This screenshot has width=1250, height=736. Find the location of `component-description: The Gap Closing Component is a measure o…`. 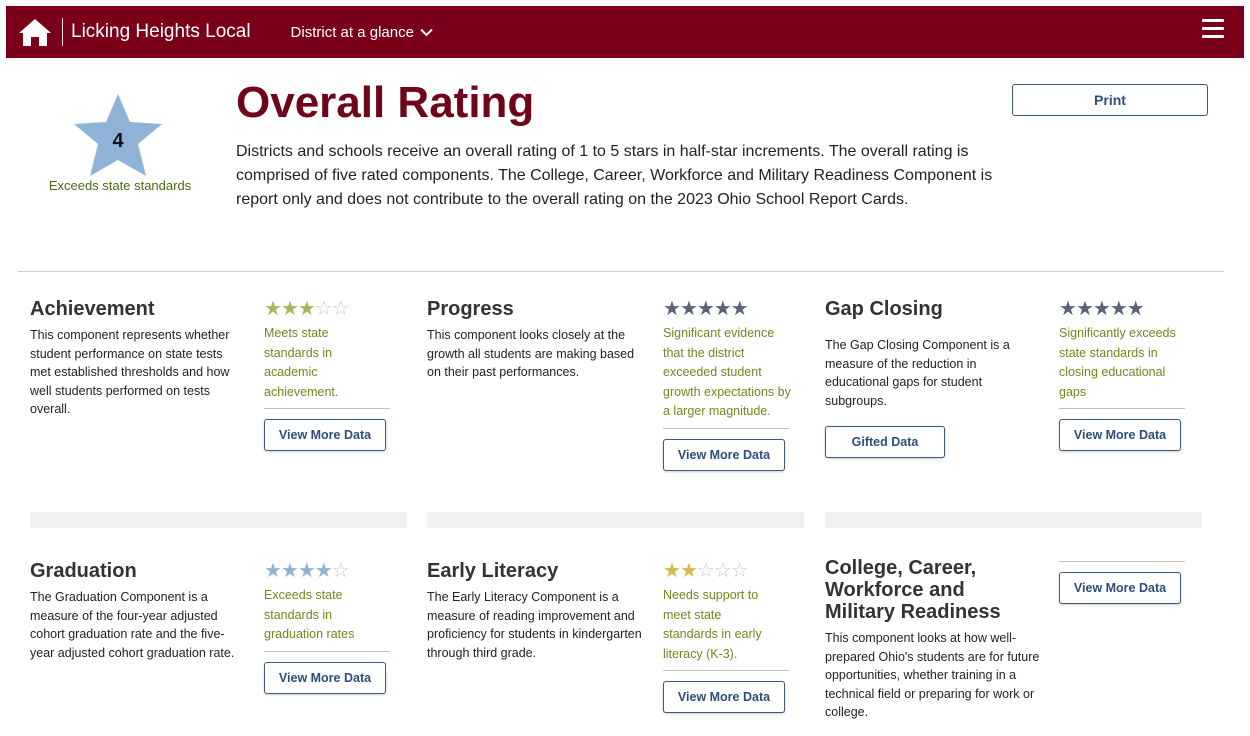

component-description: The Gap Closing Component is a measure o… is located at coordinates (917, 373).